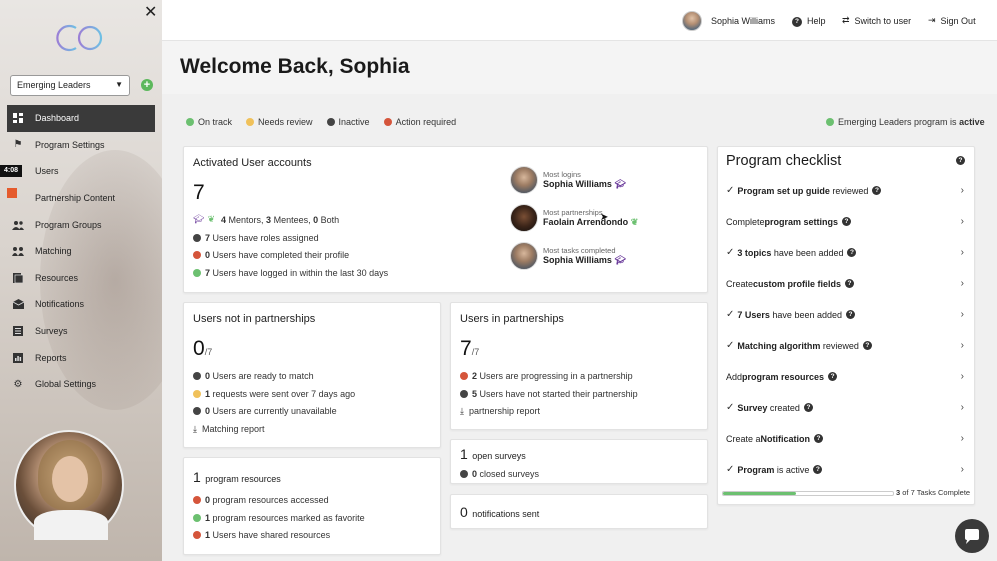 The width and height of the screenshot is (997, 561). I want to click on sidebar-item-matching: Matching, so click(81, 251).